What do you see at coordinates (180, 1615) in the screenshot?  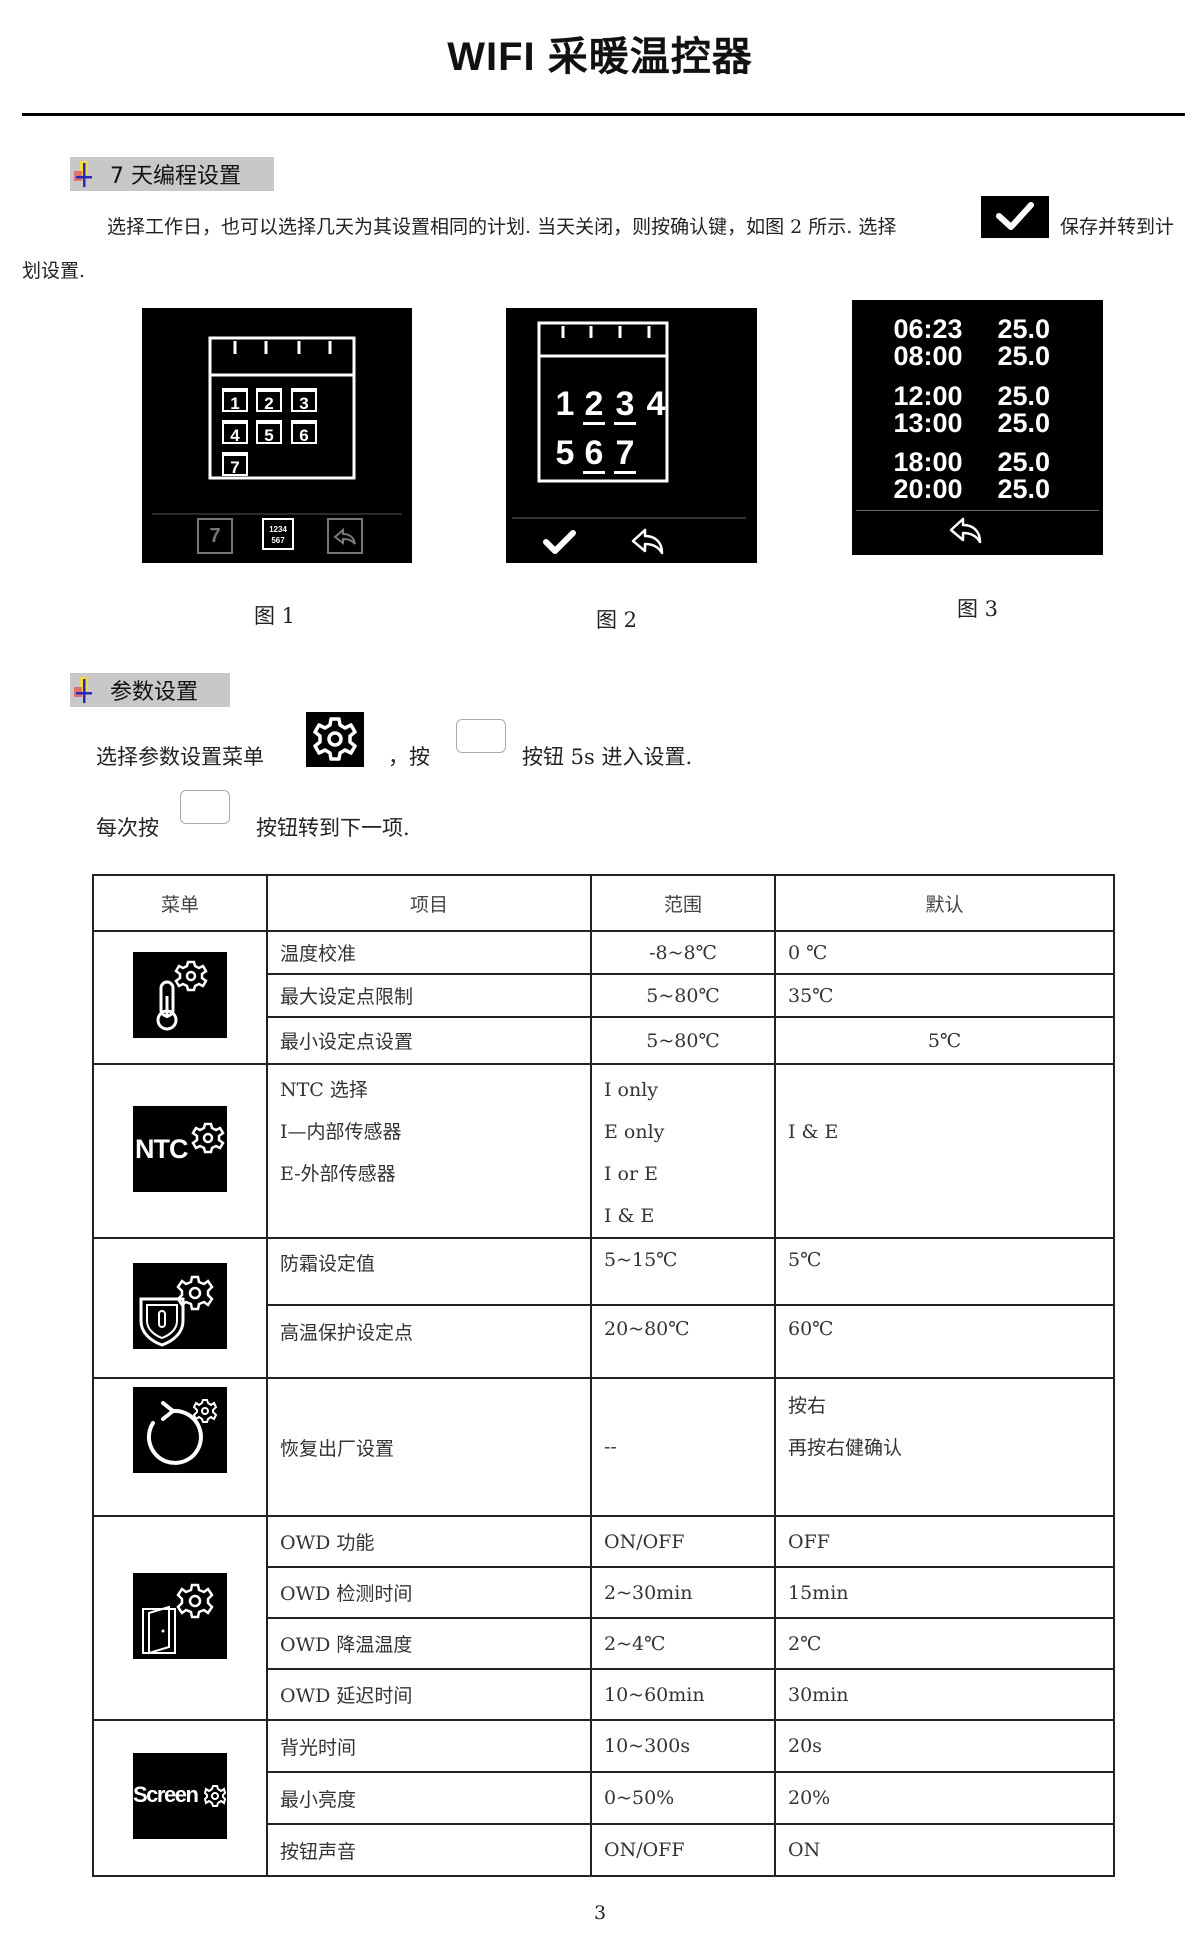 I see `door-gear-icon` at bounding box center [180, 1615].